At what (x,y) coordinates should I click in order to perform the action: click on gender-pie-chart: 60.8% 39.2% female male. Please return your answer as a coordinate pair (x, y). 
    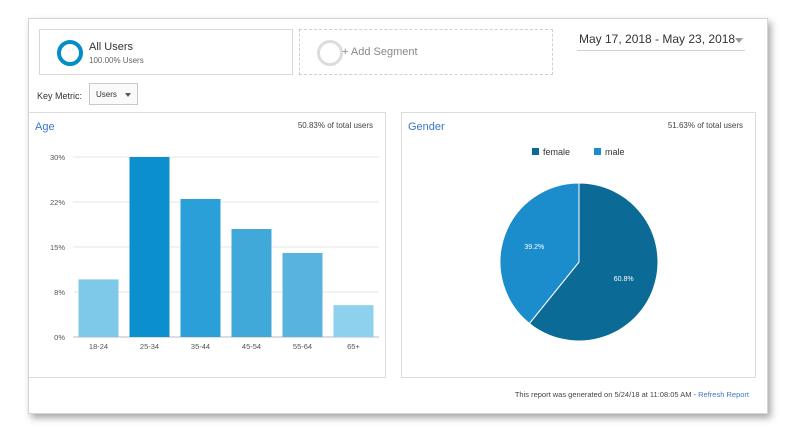
    Looking at the image, I should click on (579, 244).